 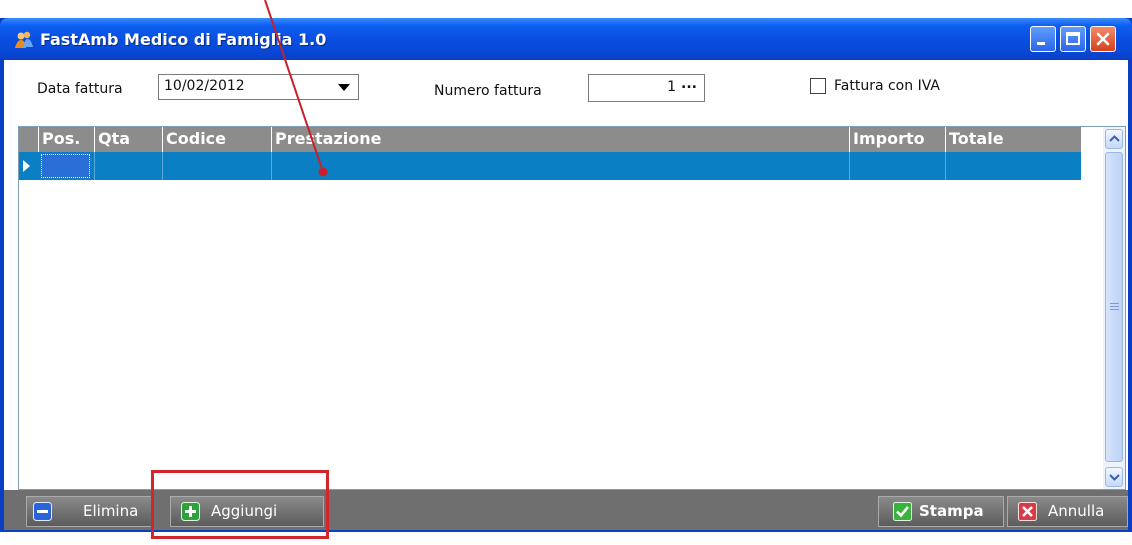 I want to click on minus-icon, so click(x=42, y=511).